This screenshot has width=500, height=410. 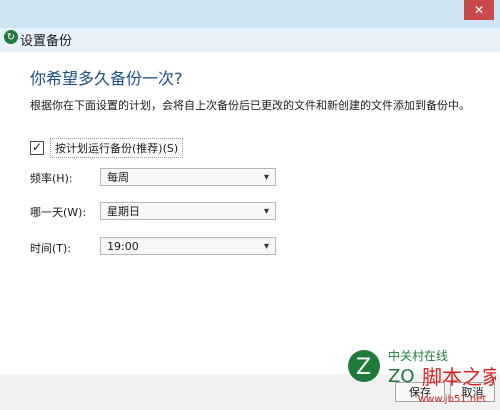 I want to click on svg-text: Z, so click(x=363, y=367).